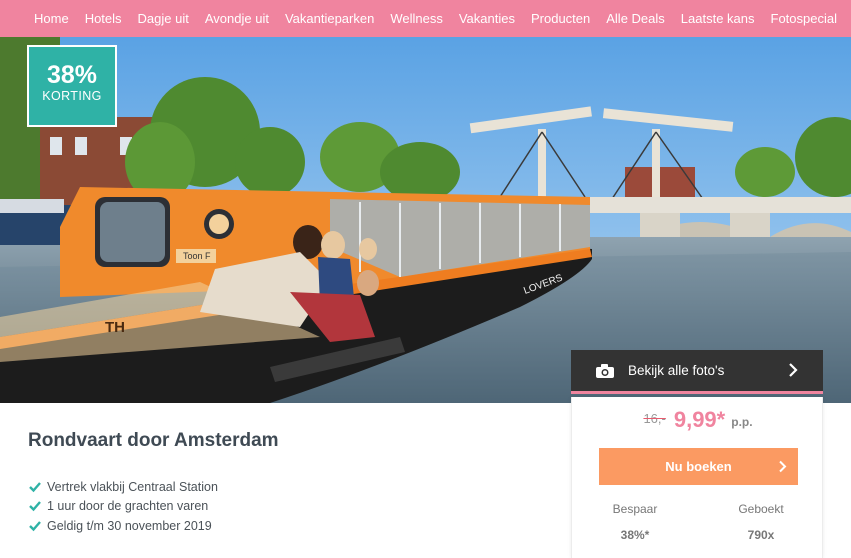 This screenshot has height=558, width=851. I want to click on feature-item: 1 uur door de grachten varen, so click(123, 507).